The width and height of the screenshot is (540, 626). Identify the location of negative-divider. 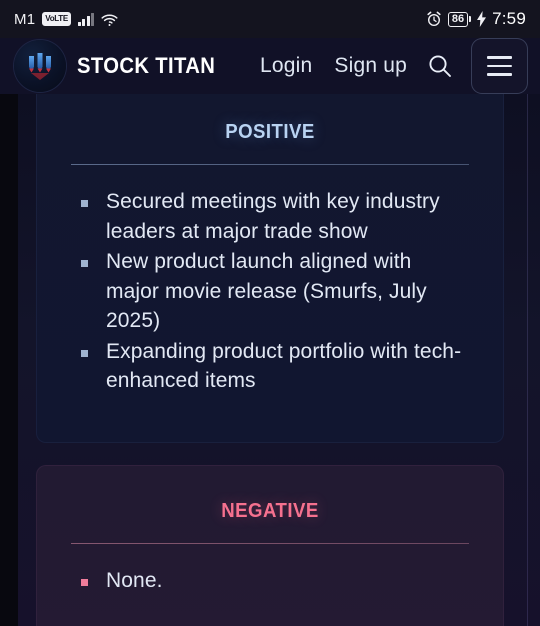
(270, 543).